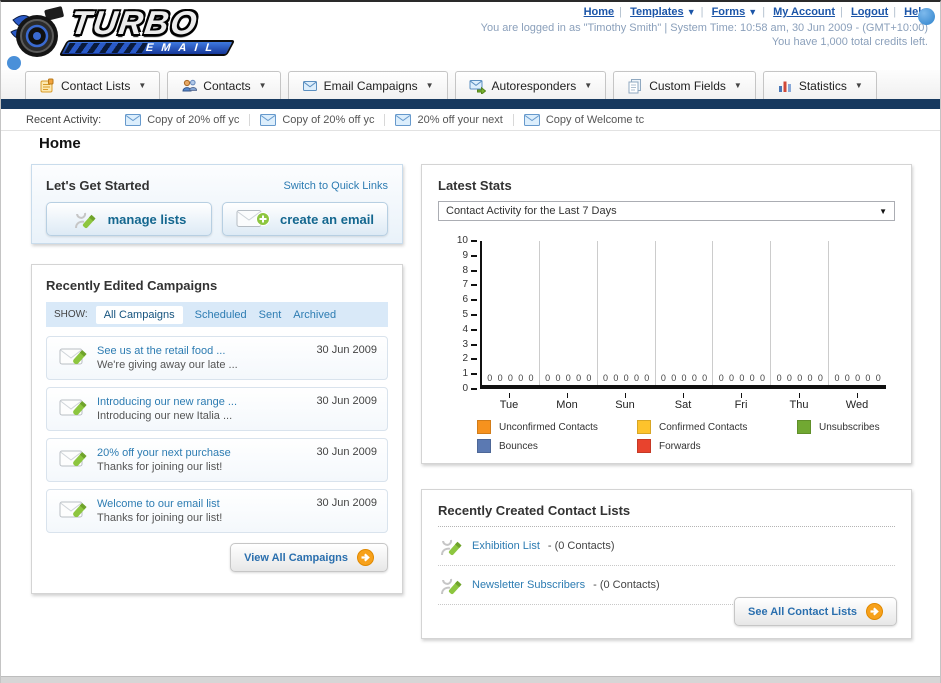 The image size is (941, 683). What do you see at coordinates (451, 586) in the screenshot?
I see `person-pencil-icon` at bounding box center [451, 586].